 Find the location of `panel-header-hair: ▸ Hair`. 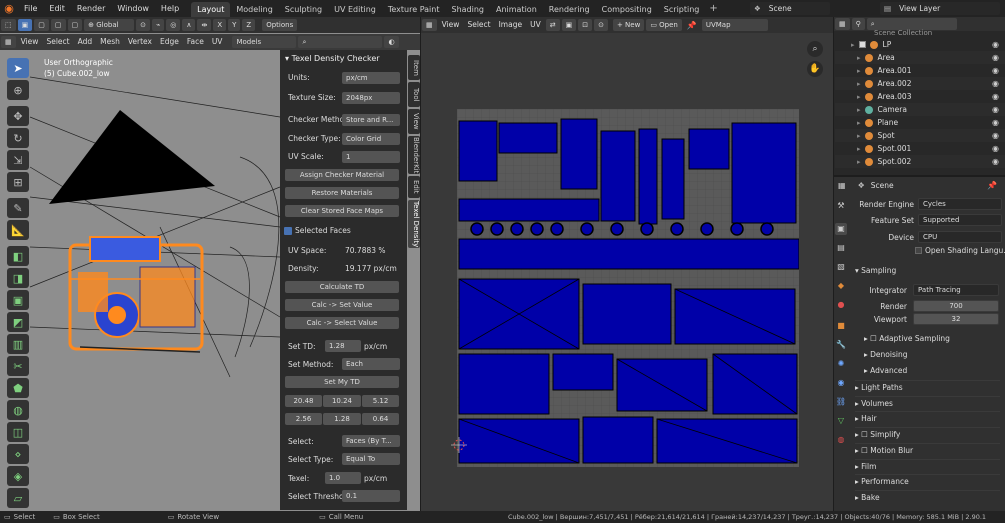

panel-header-hair: ▸ Hair is located at coordinates (927, 418).